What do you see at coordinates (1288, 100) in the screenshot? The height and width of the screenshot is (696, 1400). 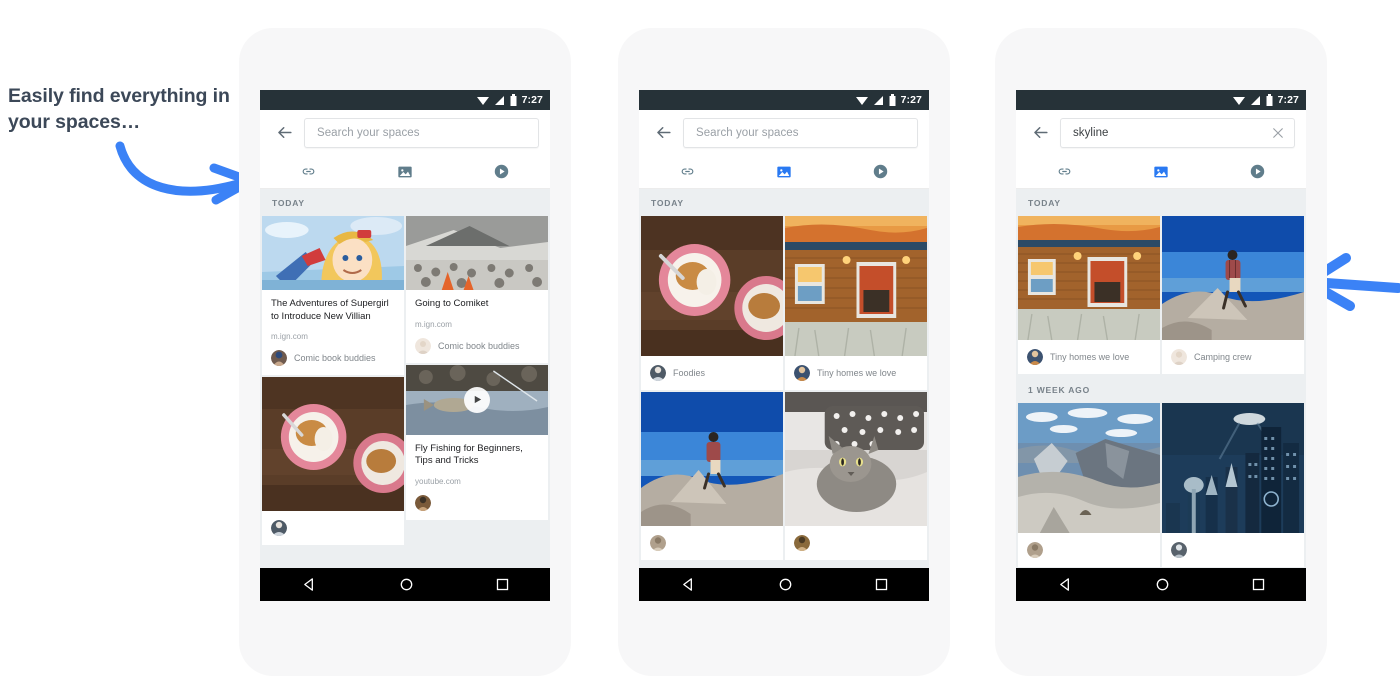 I see `status-time: 7:27` at bounding box center [1288, 100].